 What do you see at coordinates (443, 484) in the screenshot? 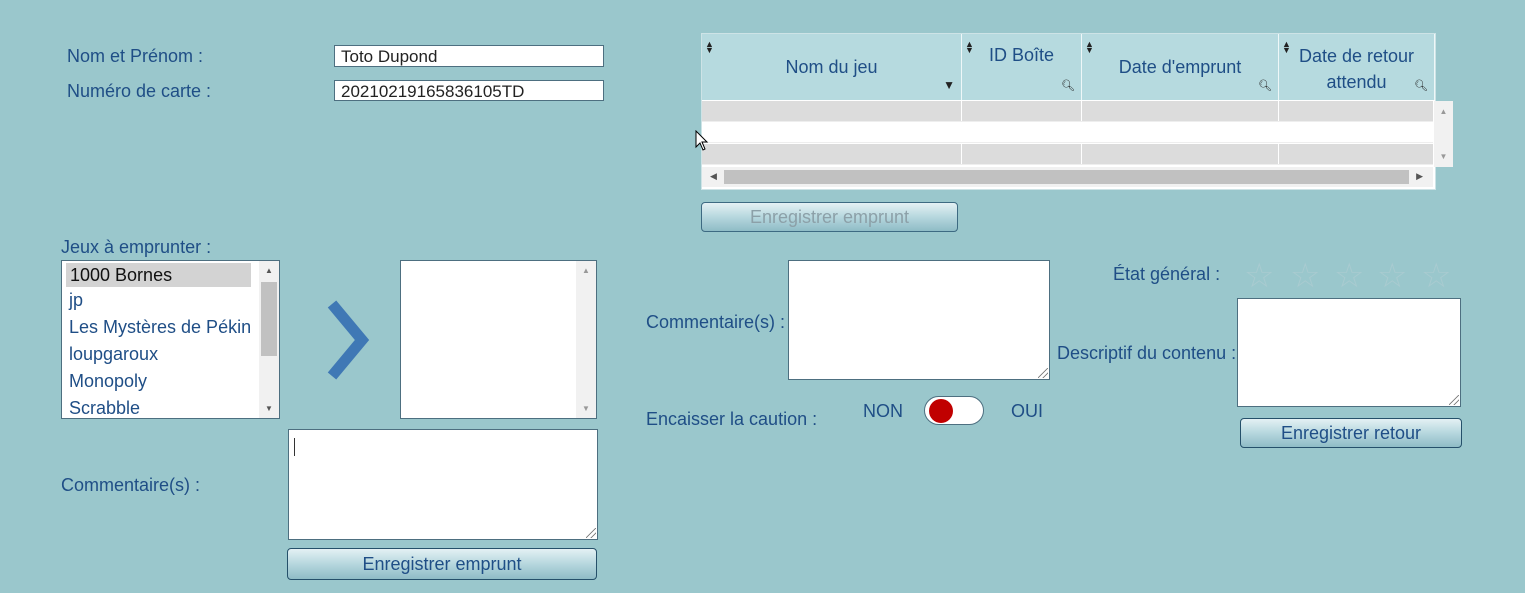
I see `borrow-comment-textarea` at bounding box center [443, 484].